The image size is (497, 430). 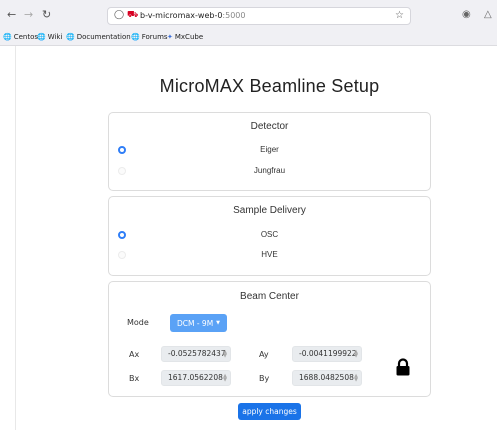 What do you see at coordinates (28, 15) in the screenshot?
I see `forward-arrow-icon: →` at bounding box center [28, 15].